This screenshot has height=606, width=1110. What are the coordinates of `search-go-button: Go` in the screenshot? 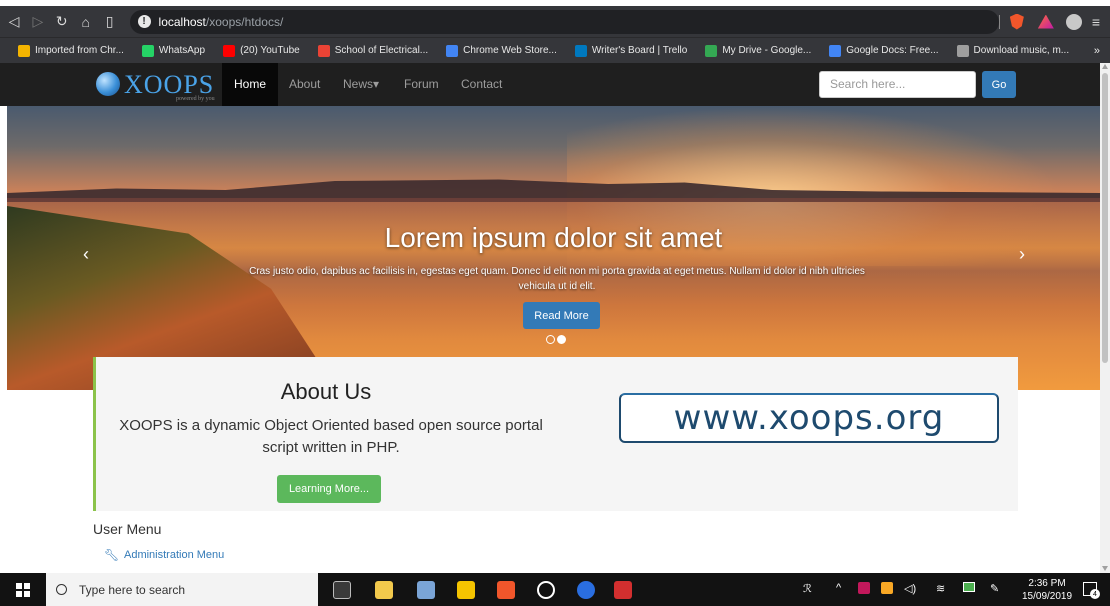 It's located at (999, 84).